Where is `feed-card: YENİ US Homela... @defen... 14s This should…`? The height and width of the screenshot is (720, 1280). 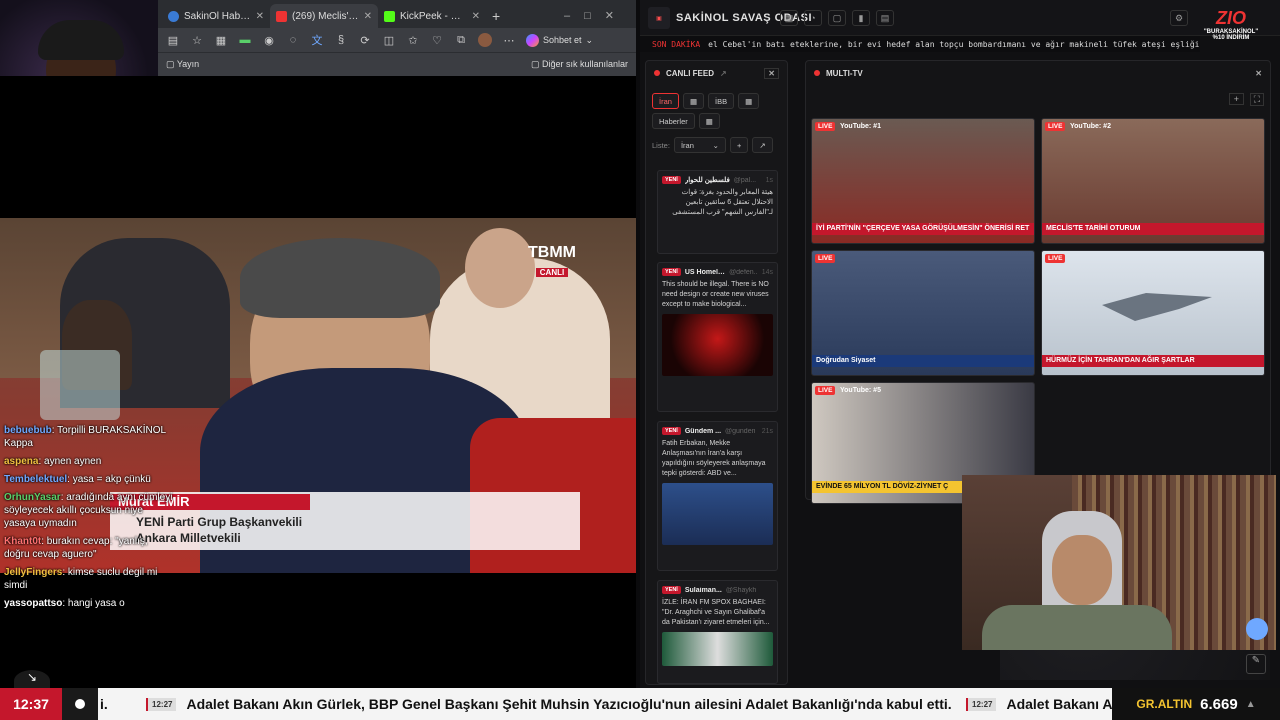 feed-card: YENİ US Homela... @defen... 14s This should… is located at coordinates (717, 337).